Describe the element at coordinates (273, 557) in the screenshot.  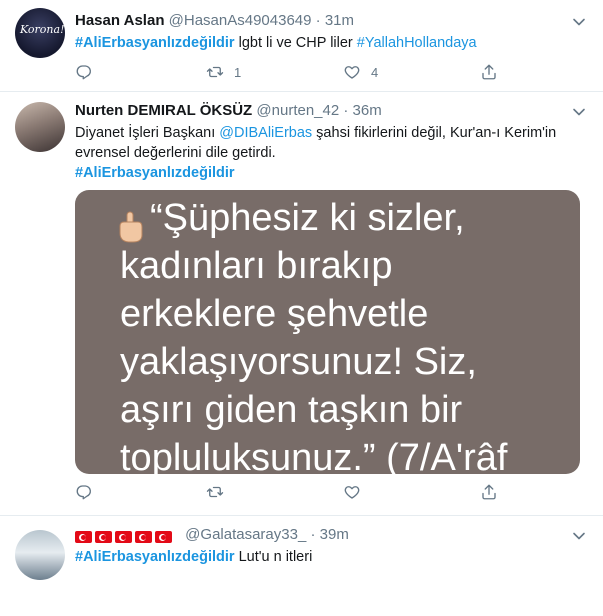
I see `tweet-body-text: Lut'u n itleri` at that location.